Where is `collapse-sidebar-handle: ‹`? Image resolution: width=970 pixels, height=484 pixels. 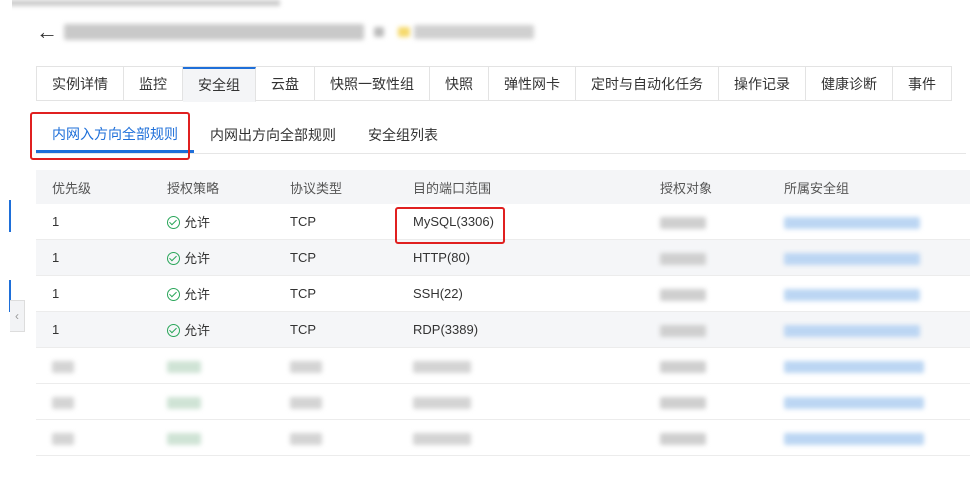
collapse-sidebar-handle: ‹ is located at coordinates (17, 316).